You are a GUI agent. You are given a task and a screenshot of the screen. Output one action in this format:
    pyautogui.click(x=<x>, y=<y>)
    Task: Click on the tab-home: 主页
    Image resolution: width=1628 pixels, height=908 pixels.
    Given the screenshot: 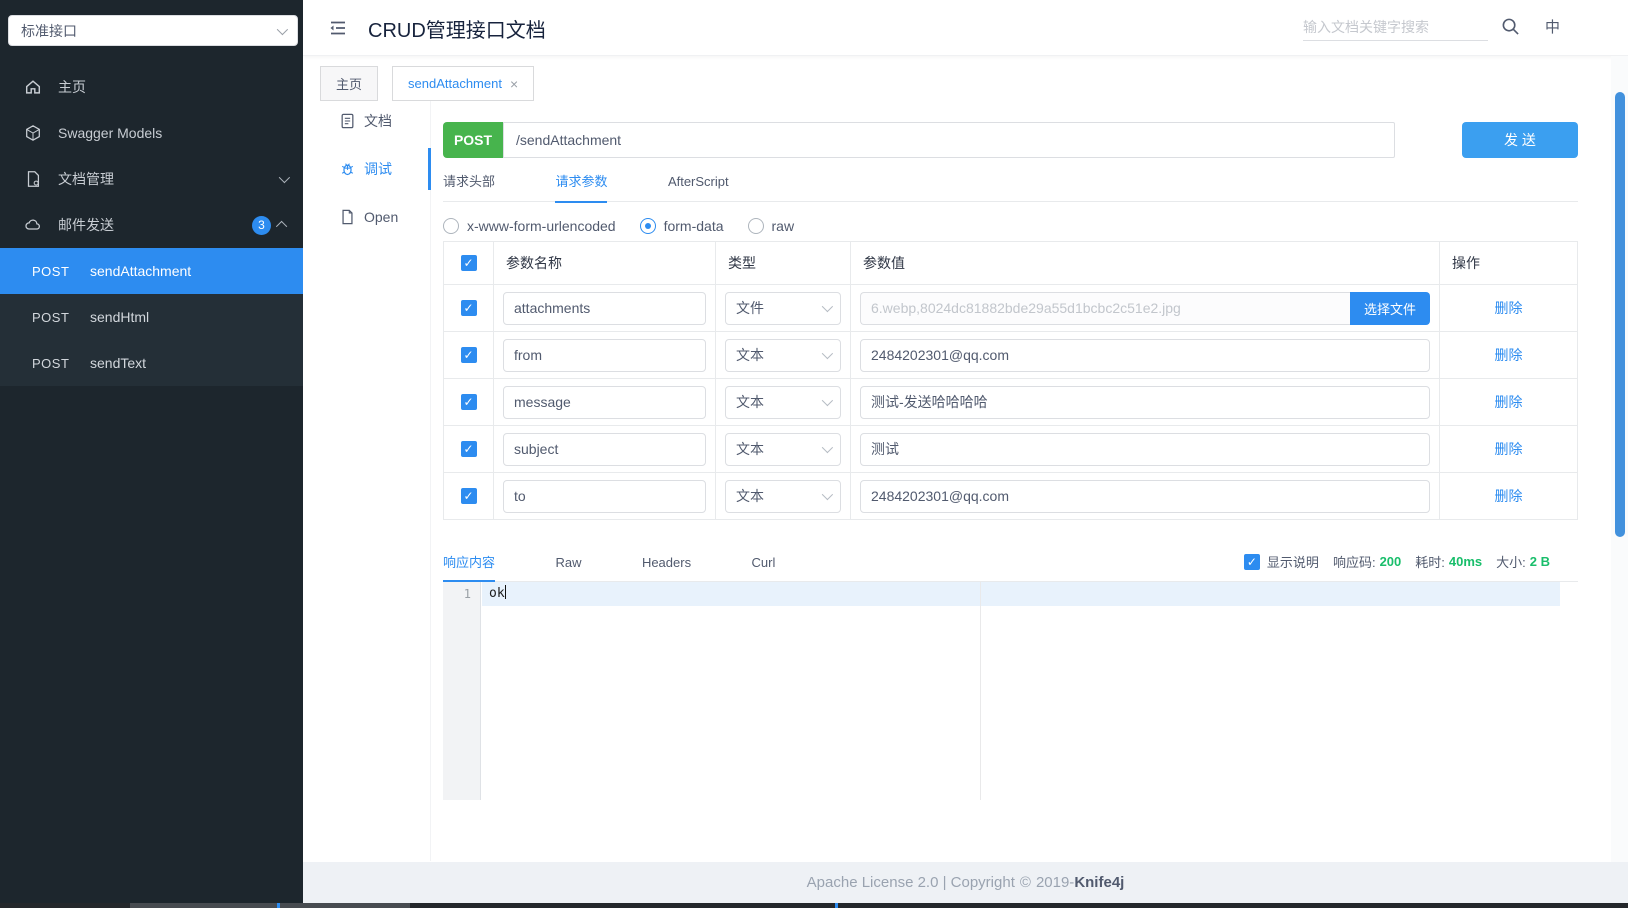 What is the action you would take?
    pyautogui.click(x=349, y=83)
    